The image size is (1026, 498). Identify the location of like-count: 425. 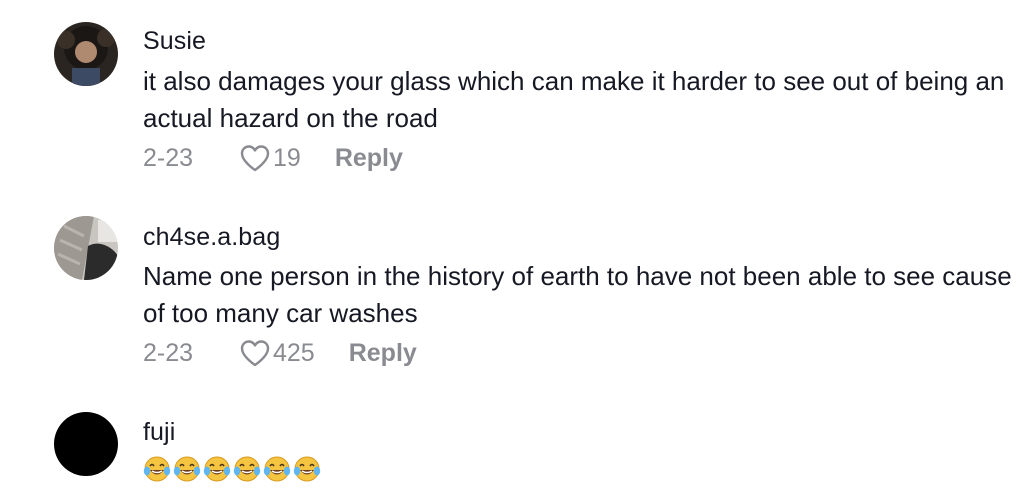
(294, 352).